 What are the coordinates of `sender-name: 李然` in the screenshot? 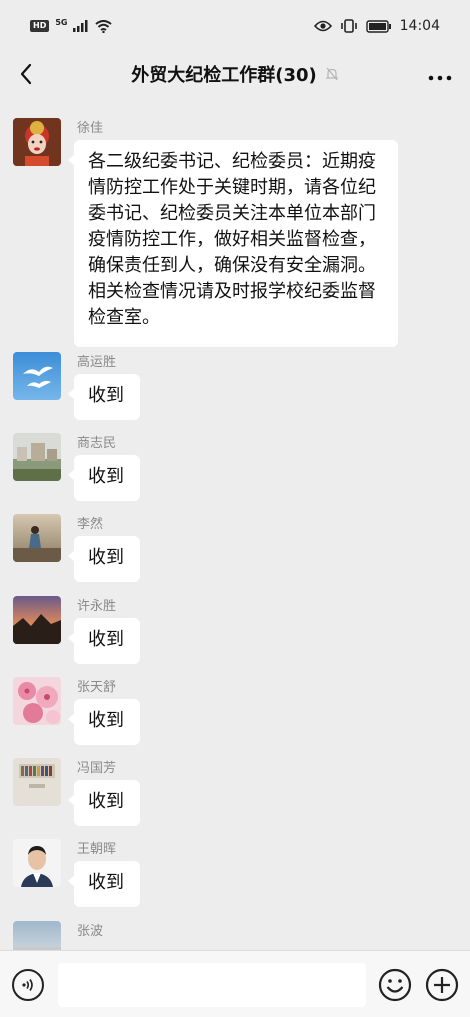 It's located at (90, 524).